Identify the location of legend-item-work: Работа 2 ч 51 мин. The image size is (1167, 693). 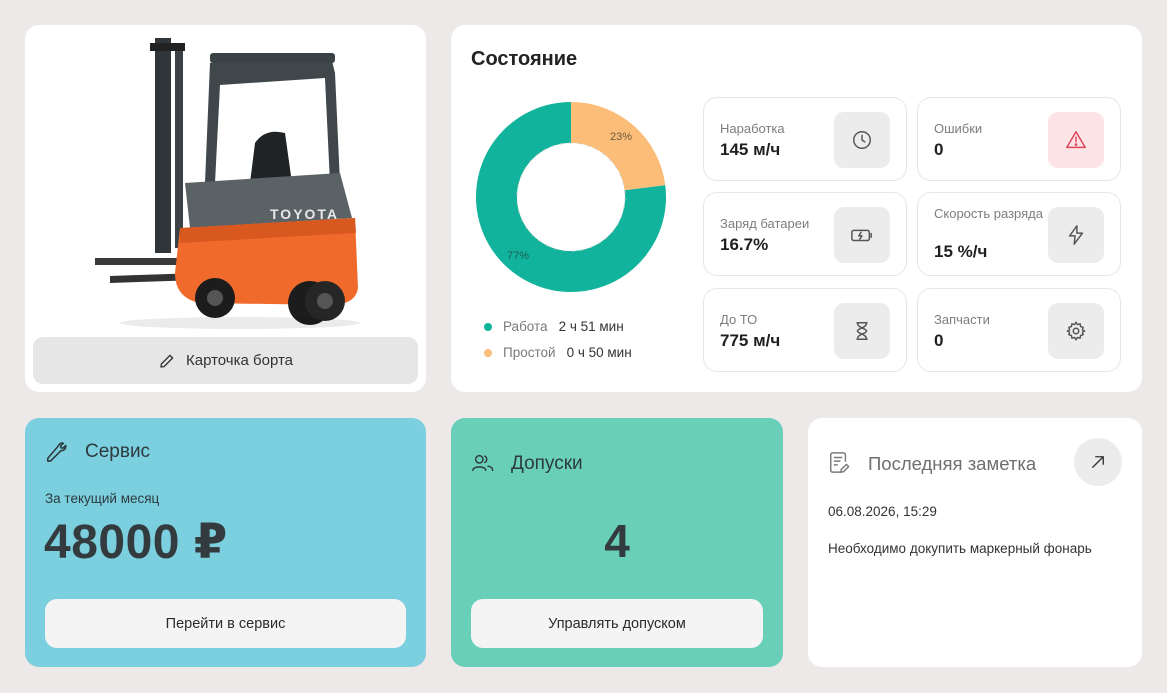
(554, 326).